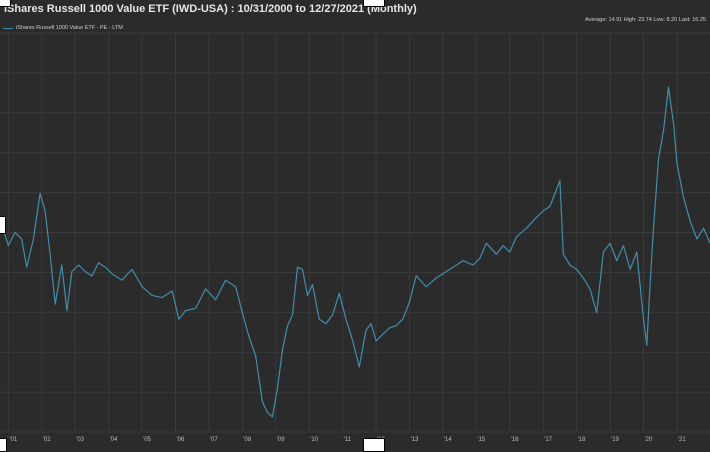 The image size is (710, 452). Describe the element at coordinates (481, 440) in the screenshot. I see `x-tick-label: '15` at that location.